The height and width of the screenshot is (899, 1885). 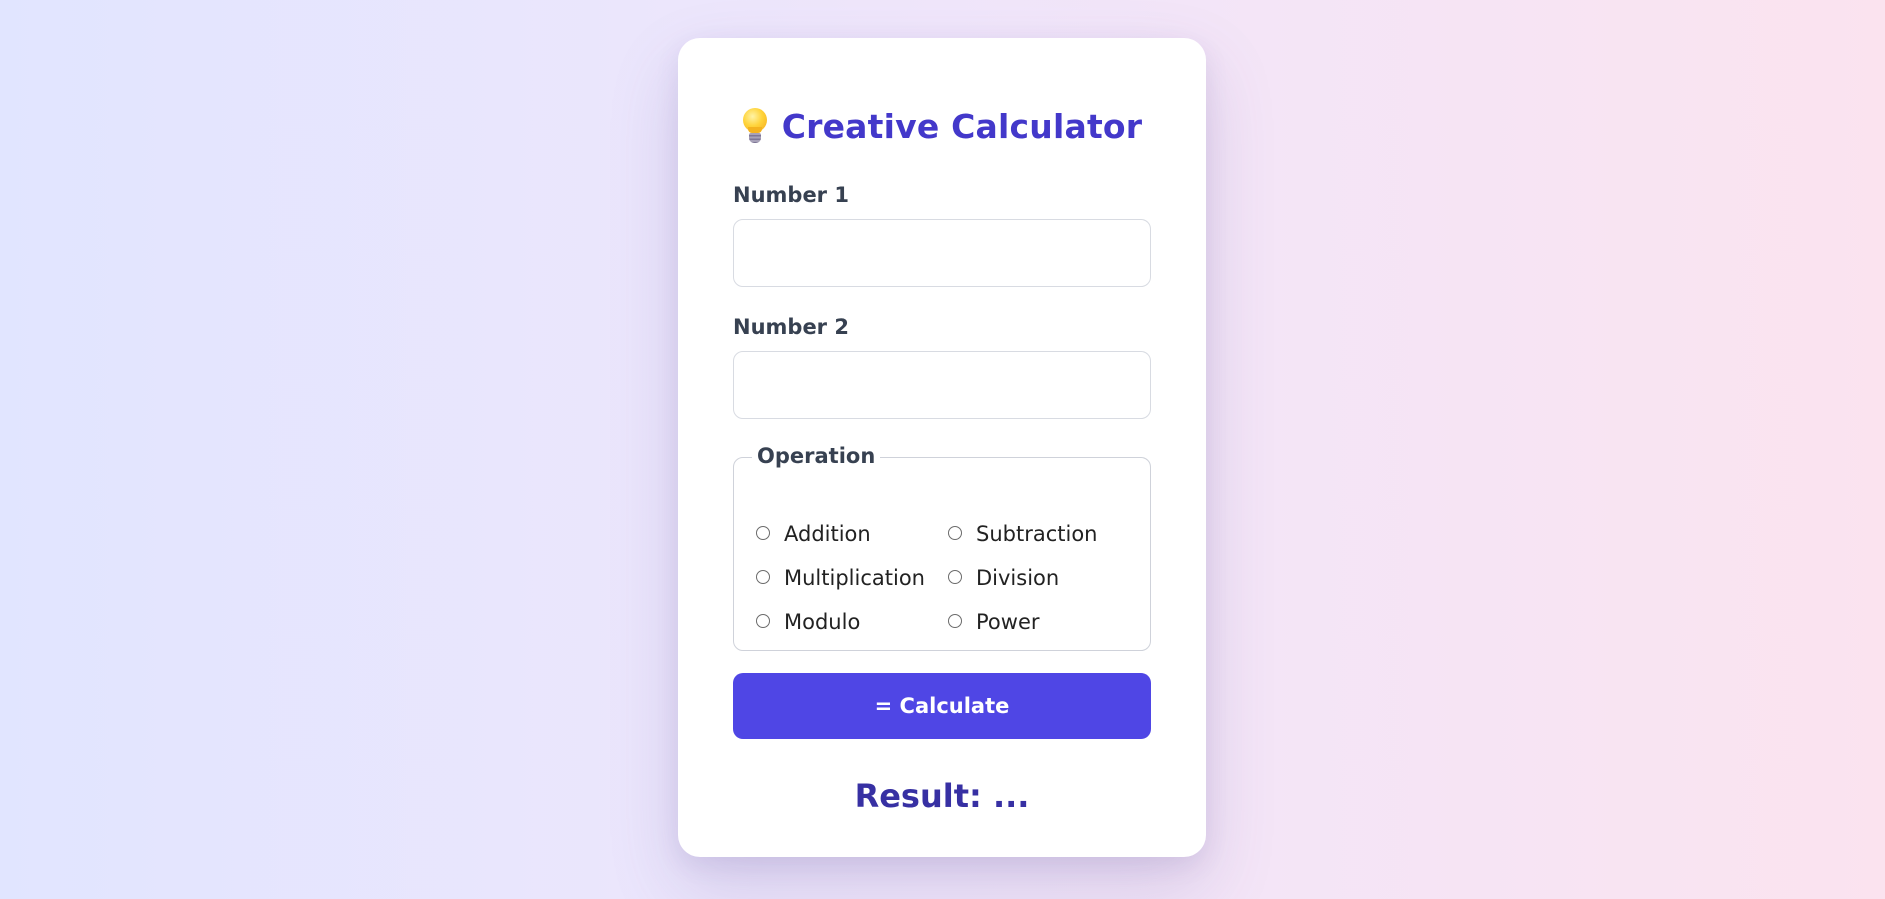 I want to click on number2-label: Number 2, so click(x=791, y=327).